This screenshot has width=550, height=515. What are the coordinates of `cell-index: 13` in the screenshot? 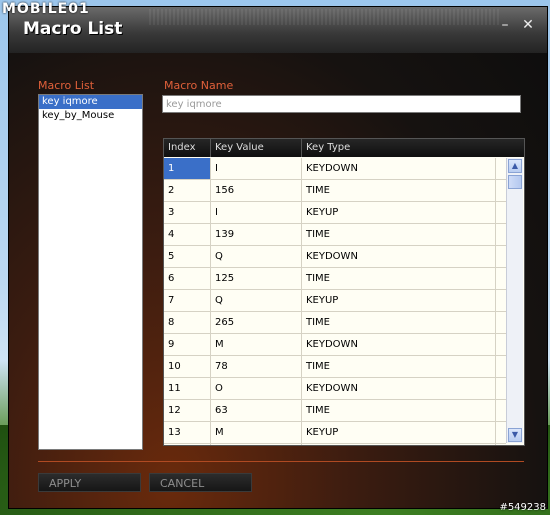 It's located at (187, 432).